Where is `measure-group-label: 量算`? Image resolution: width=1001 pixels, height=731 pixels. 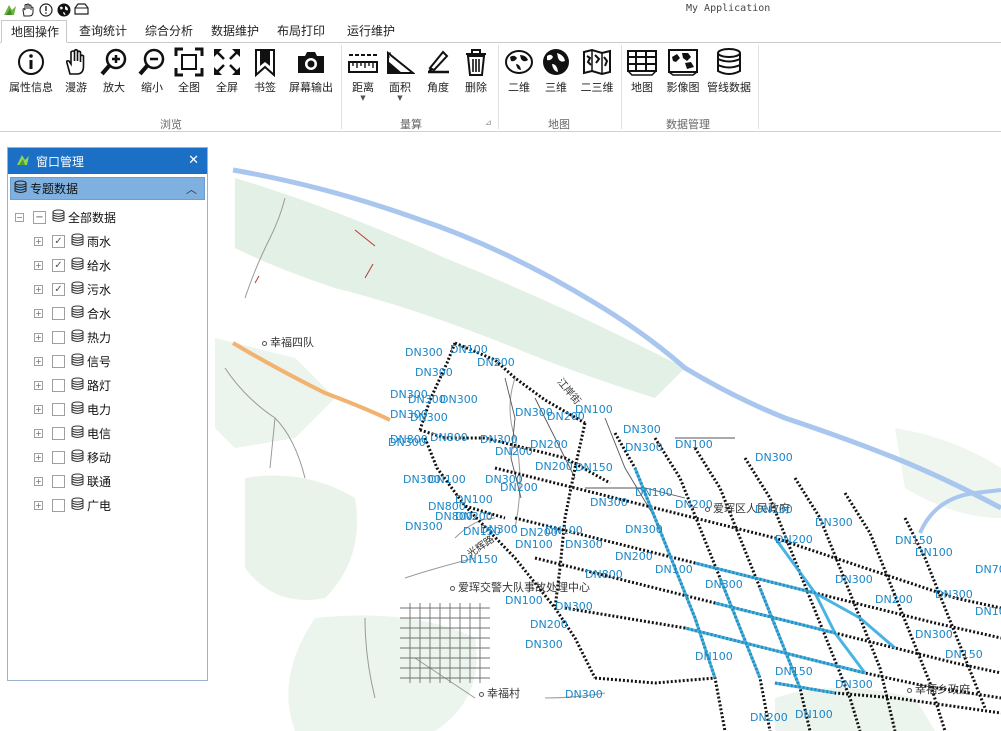
measure-group-label: 量算 is located at coordinates (411, 124).